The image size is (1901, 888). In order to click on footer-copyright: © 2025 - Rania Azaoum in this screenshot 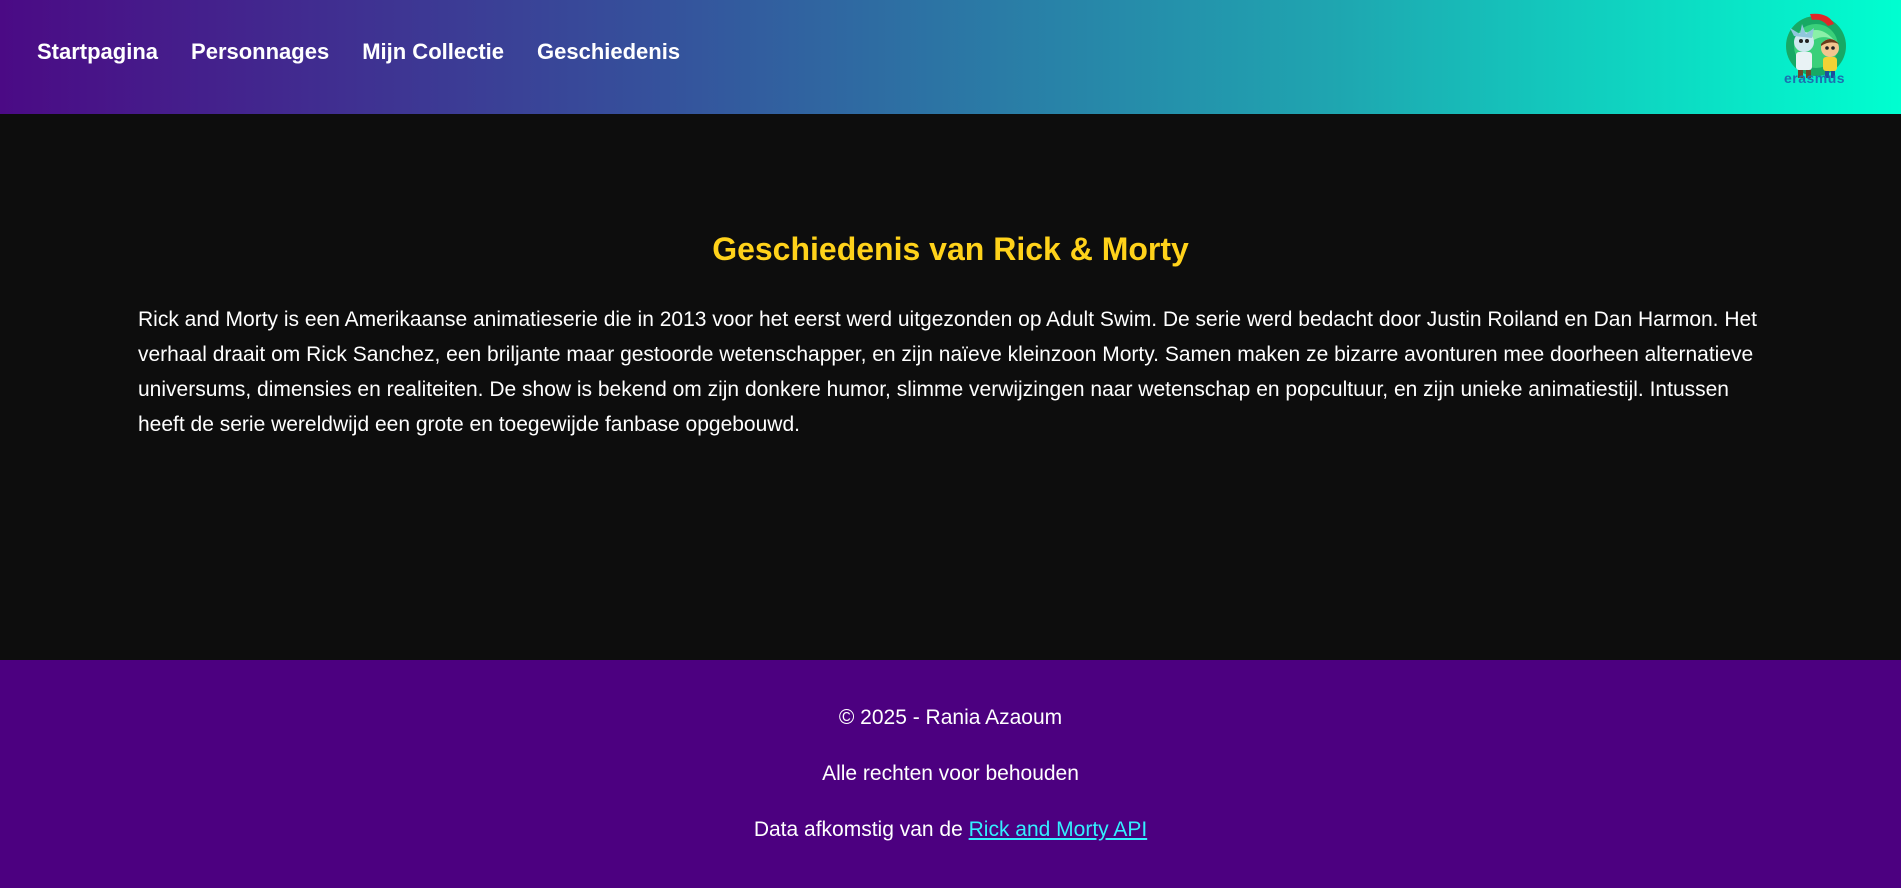, I will do `click(950, 717)`.